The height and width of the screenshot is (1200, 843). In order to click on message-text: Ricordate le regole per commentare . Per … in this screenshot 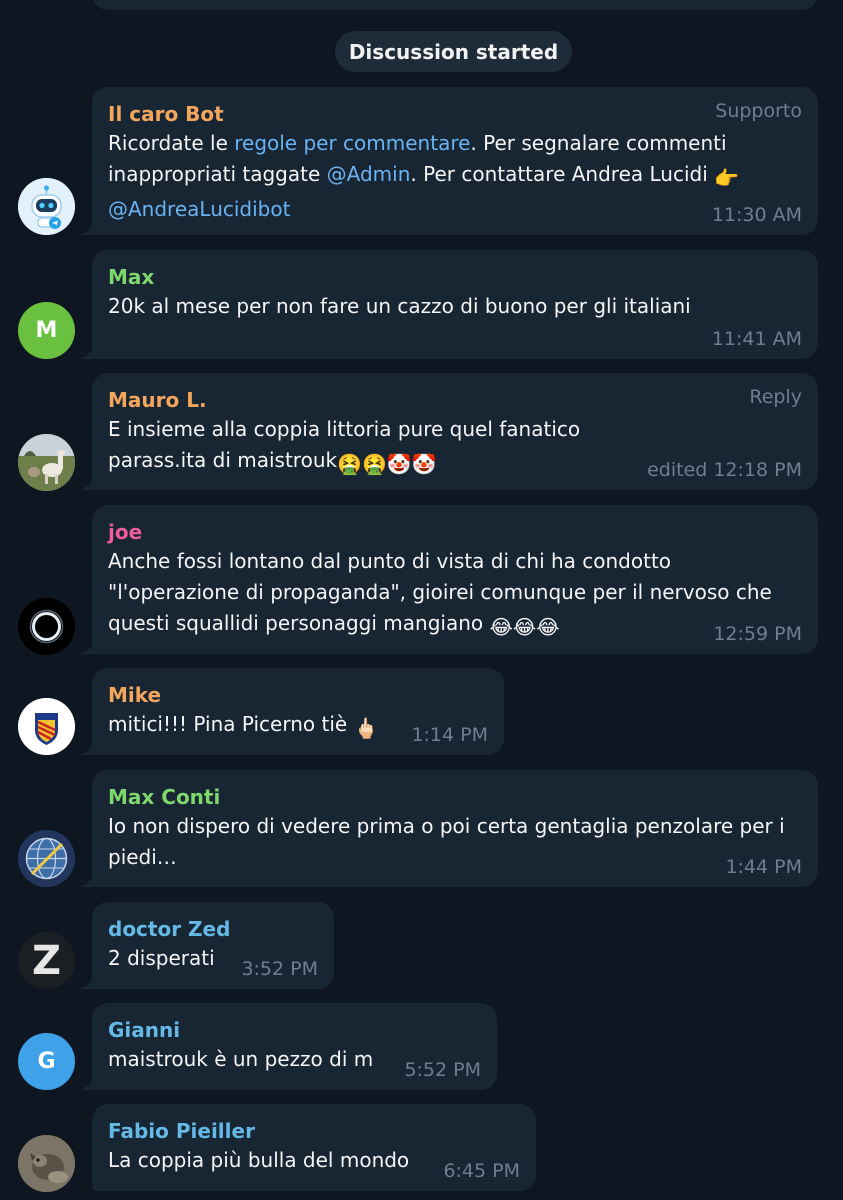, I will do `click(455, 176)`.